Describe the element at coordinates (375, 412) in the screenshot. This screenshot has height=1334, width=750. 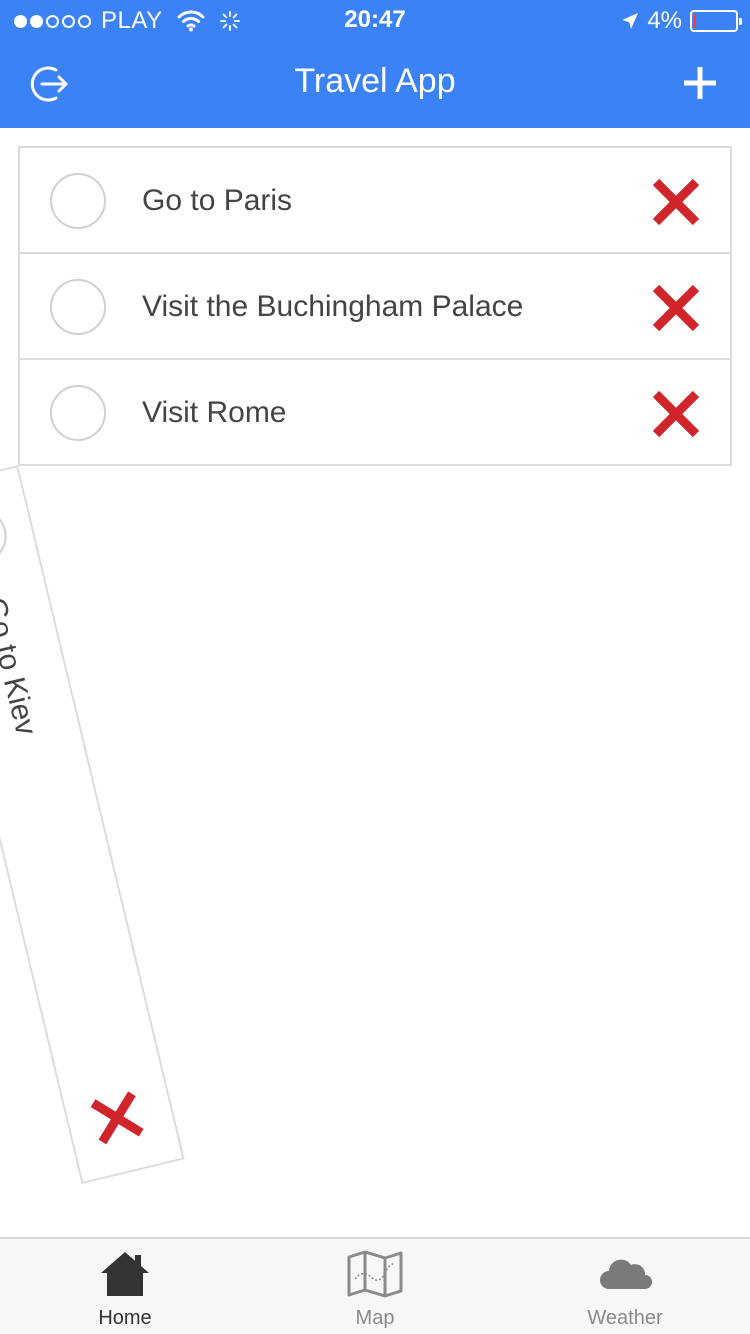
I see `todo-row: Visit Rome` at that location.